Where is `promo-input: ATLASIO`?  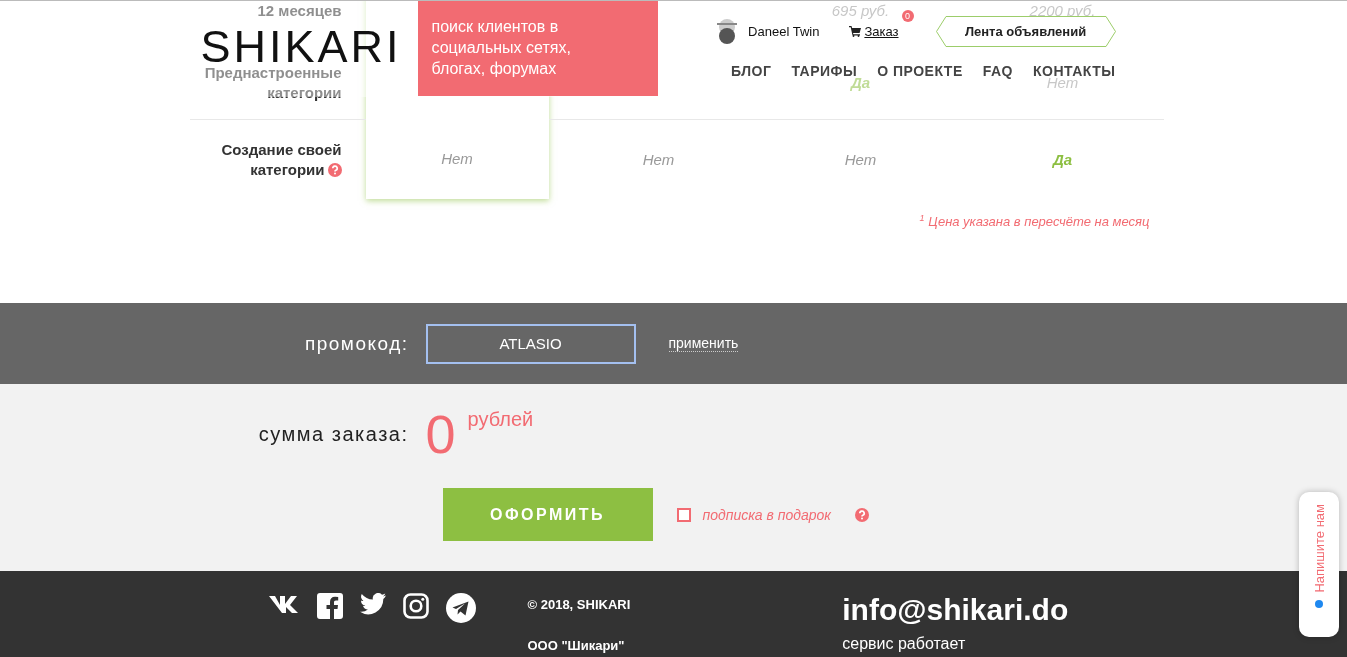 promo-input: ATLASIO is located at coordinates (530, 343).